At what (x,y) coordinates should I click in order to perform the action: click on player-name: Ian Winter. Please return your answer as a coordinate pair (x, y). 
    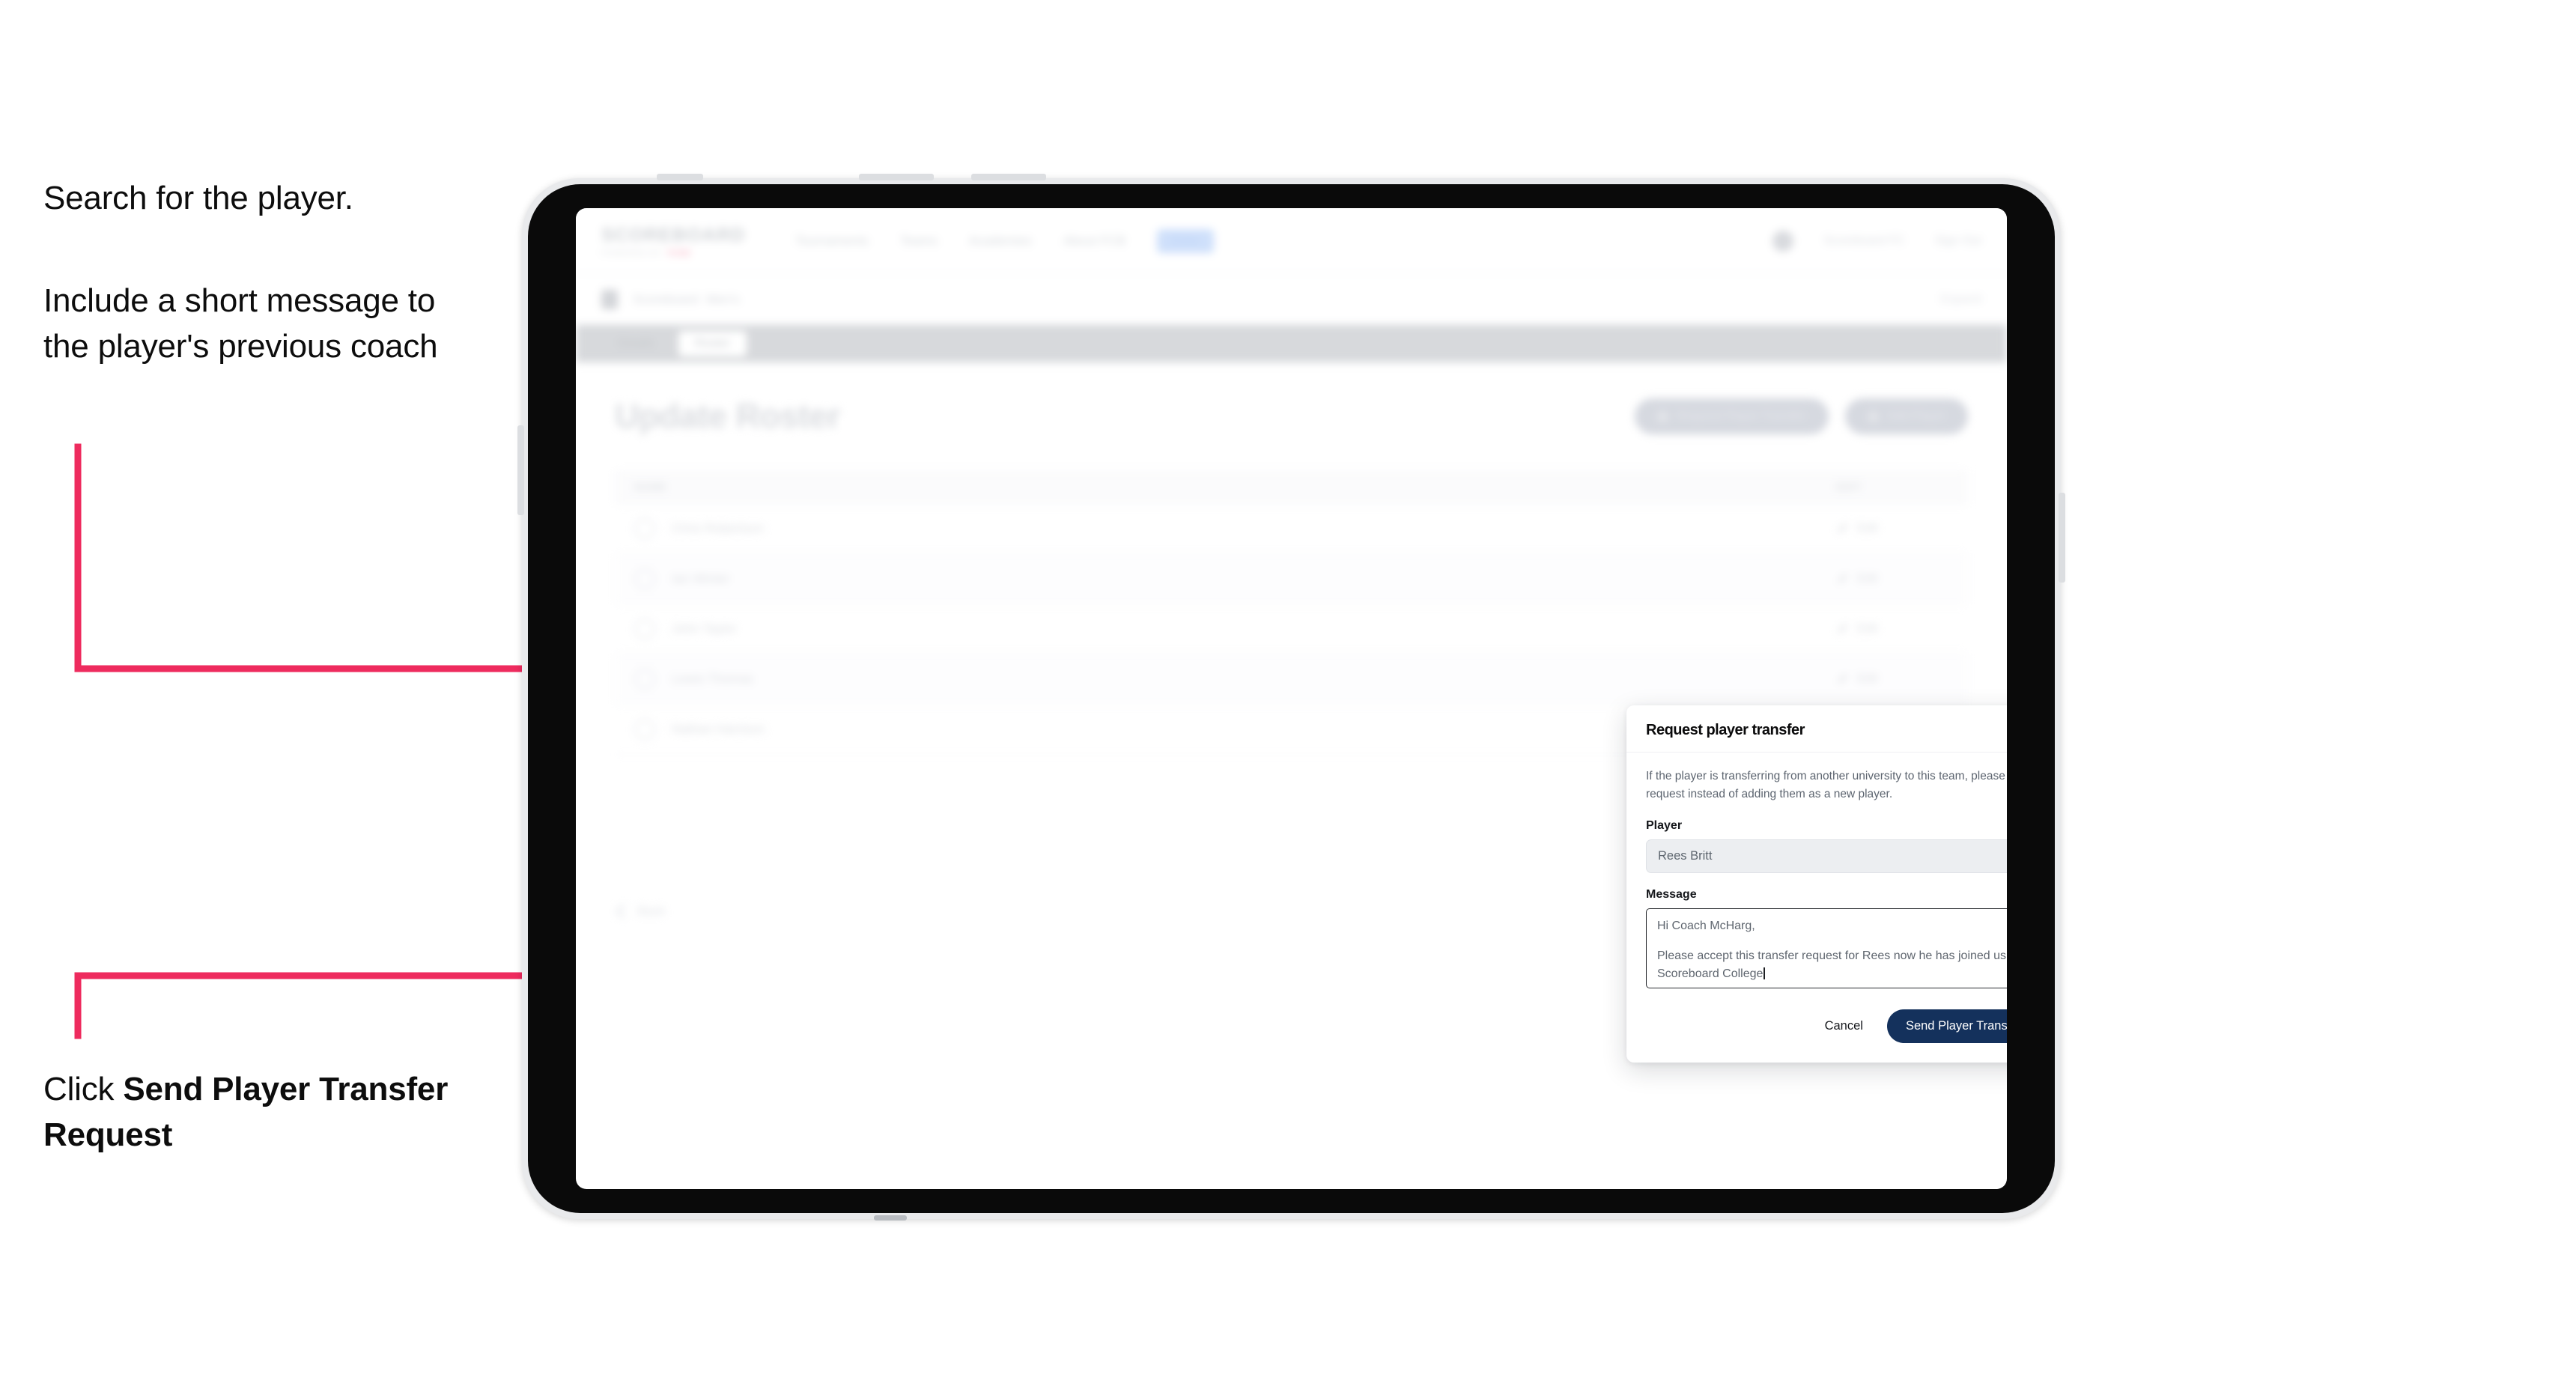
    Looking at the image, I should click on (701, 578).